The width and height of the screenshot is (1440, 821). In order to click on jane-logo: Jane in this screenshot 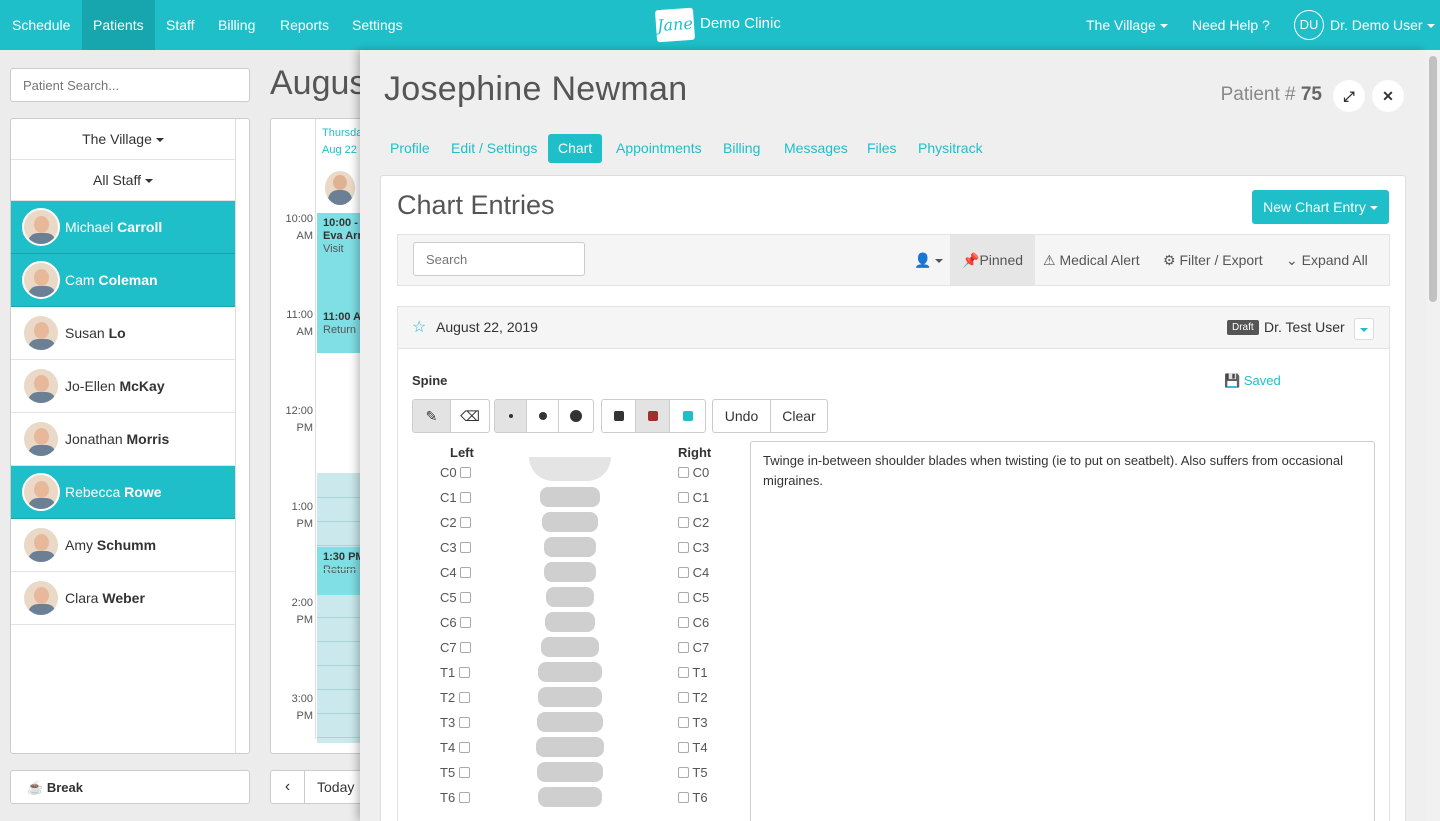, I will do `click(675, 25)`.